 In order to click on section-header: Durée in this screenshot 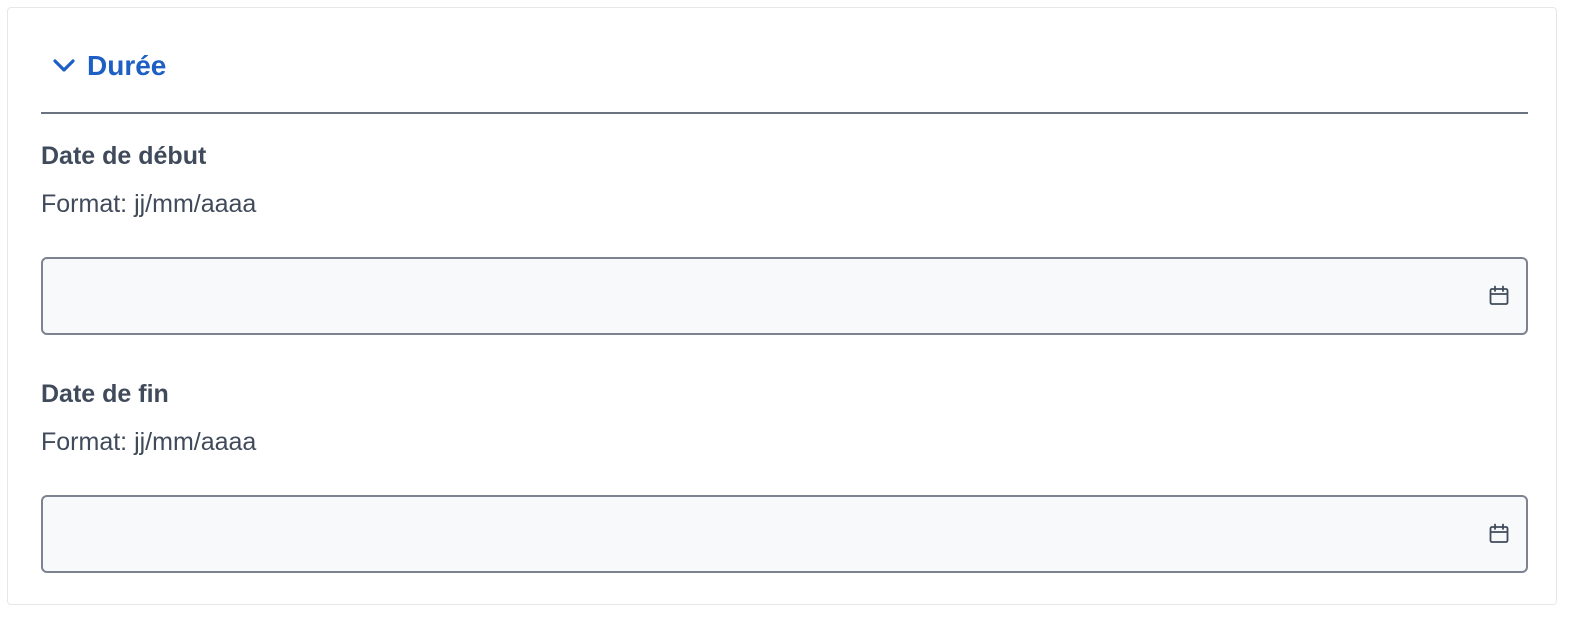, I will do `click(784, 79)`.